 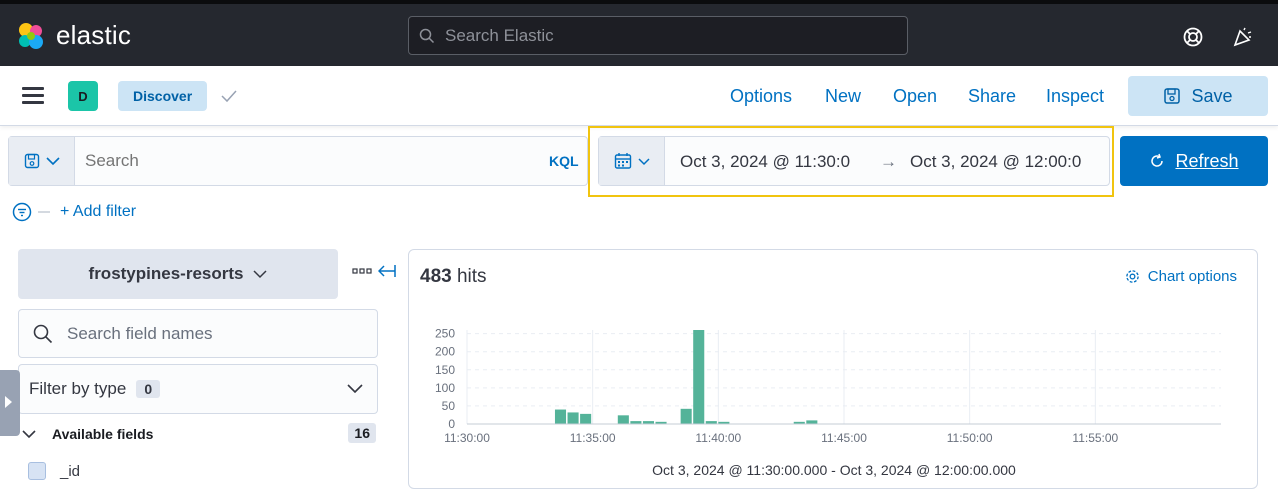 I want to click on x-tick-label: 11:40:00, so click(x=718, y=438).